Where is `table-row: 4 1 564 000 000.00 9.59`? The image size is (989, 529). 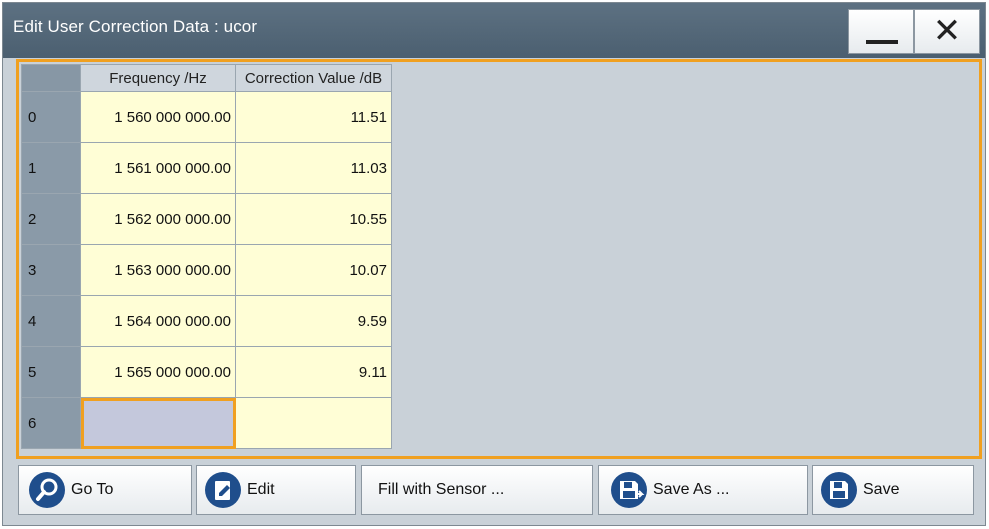 table-row: 4 1 564 000 000.00 9.59 is located at coordinates (206, 321).